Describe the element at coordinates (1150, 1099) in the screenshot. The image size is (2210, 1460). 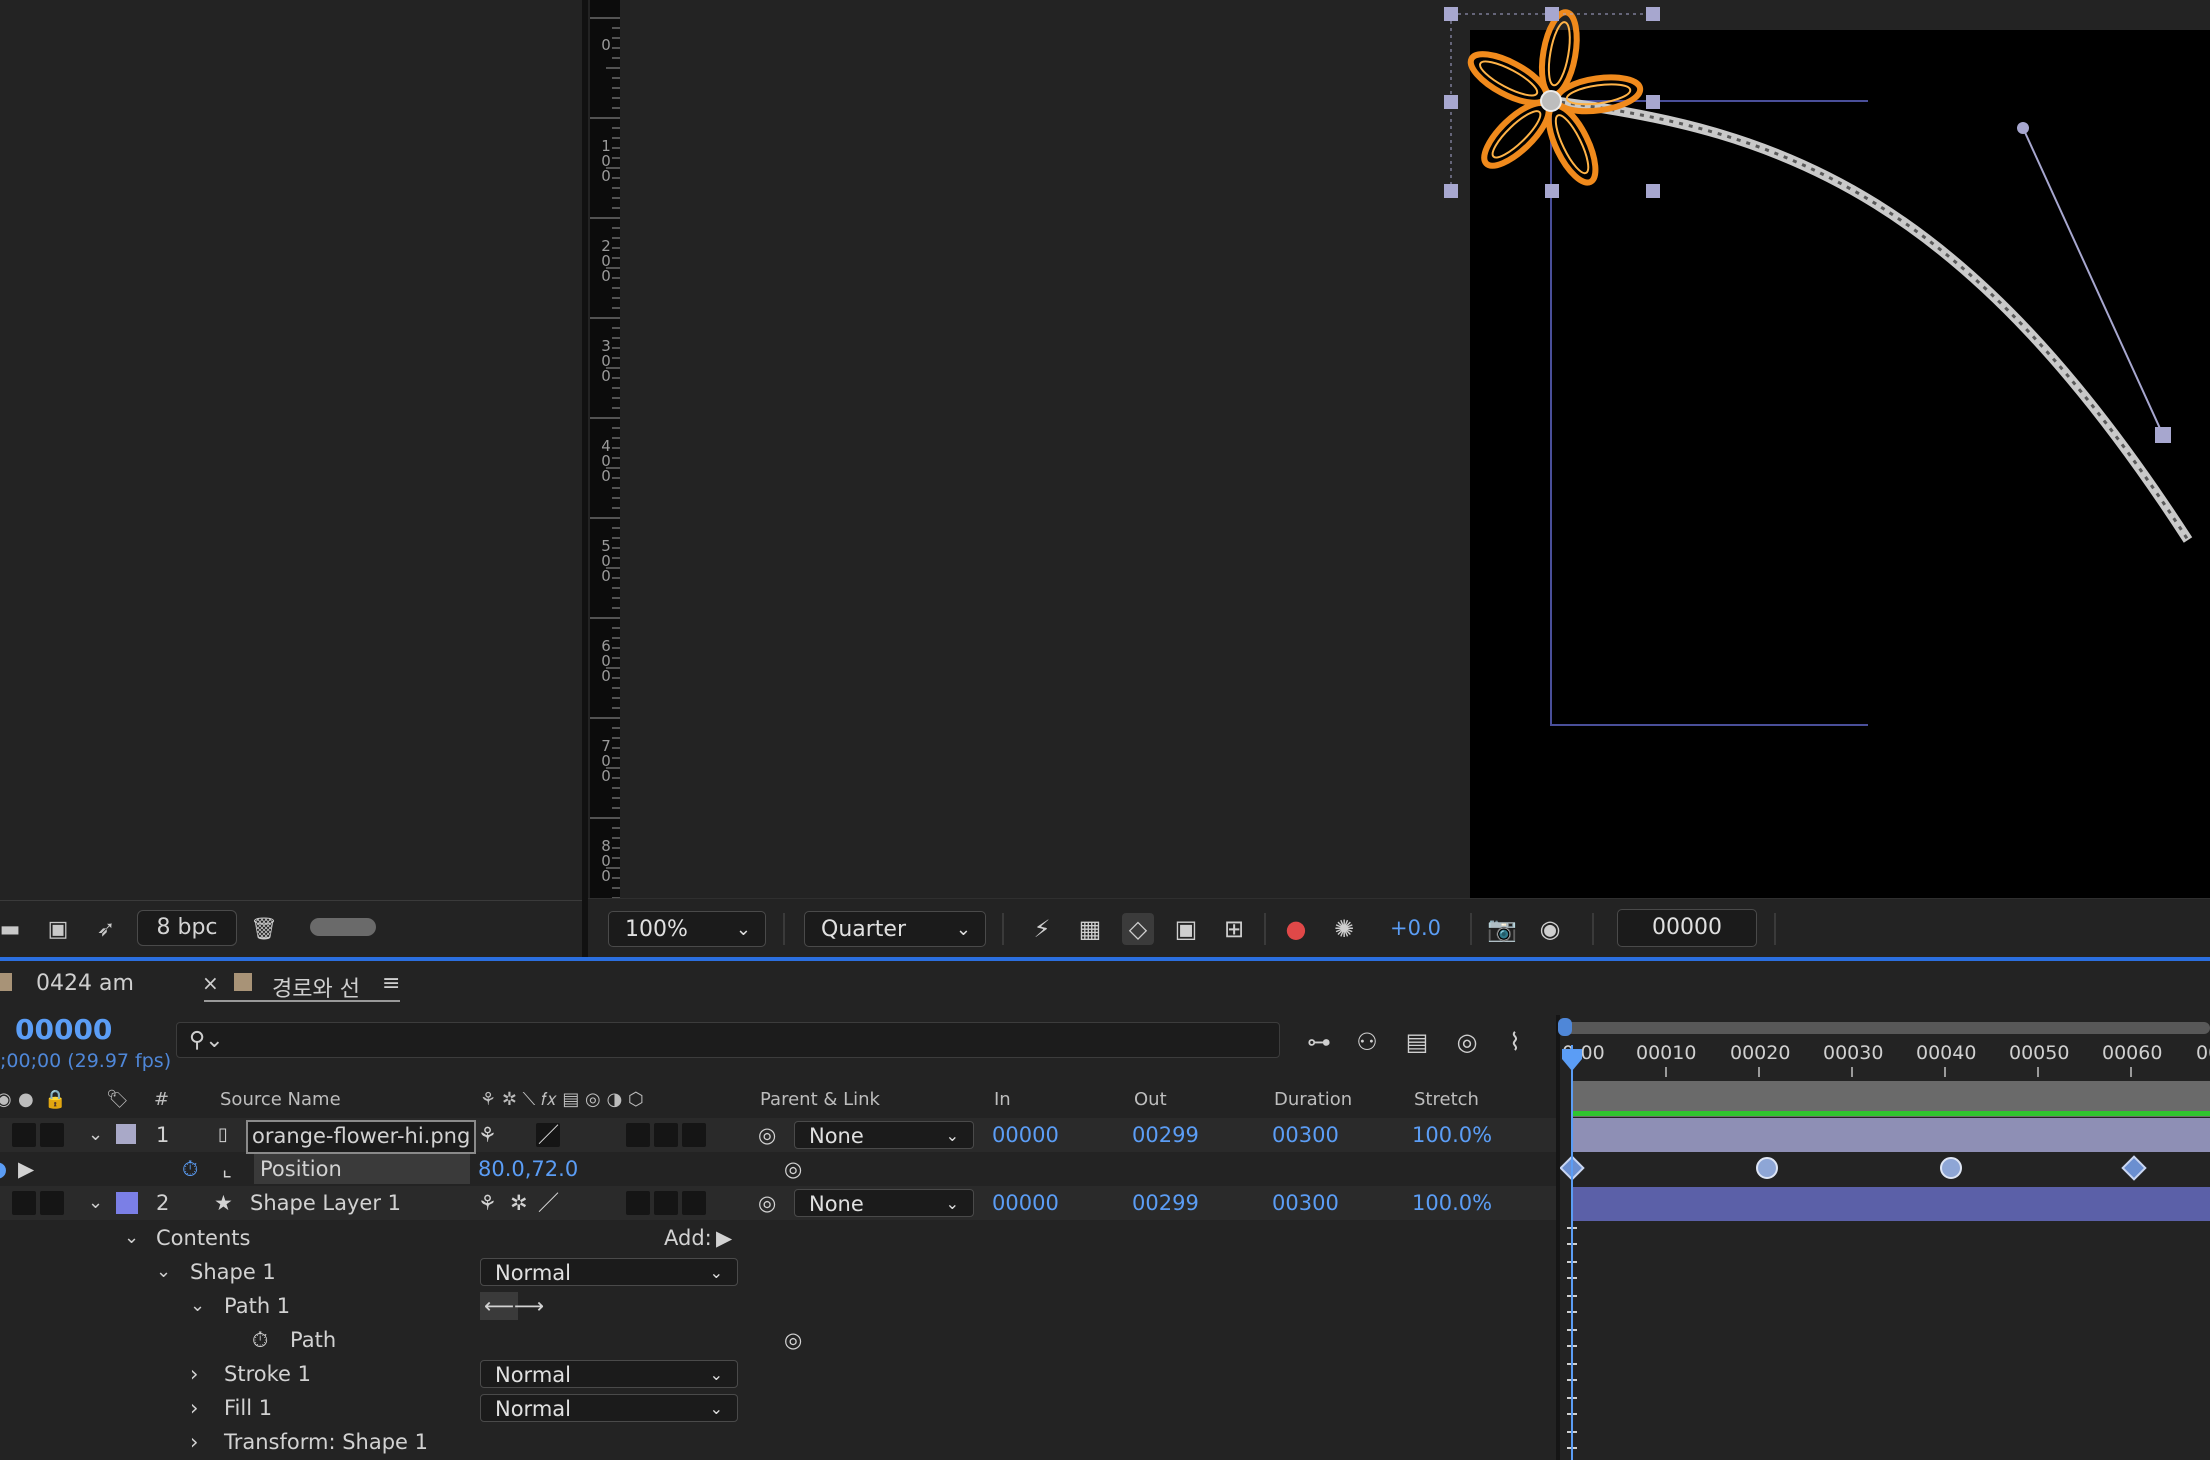
I see `column-out: Out` at that location.